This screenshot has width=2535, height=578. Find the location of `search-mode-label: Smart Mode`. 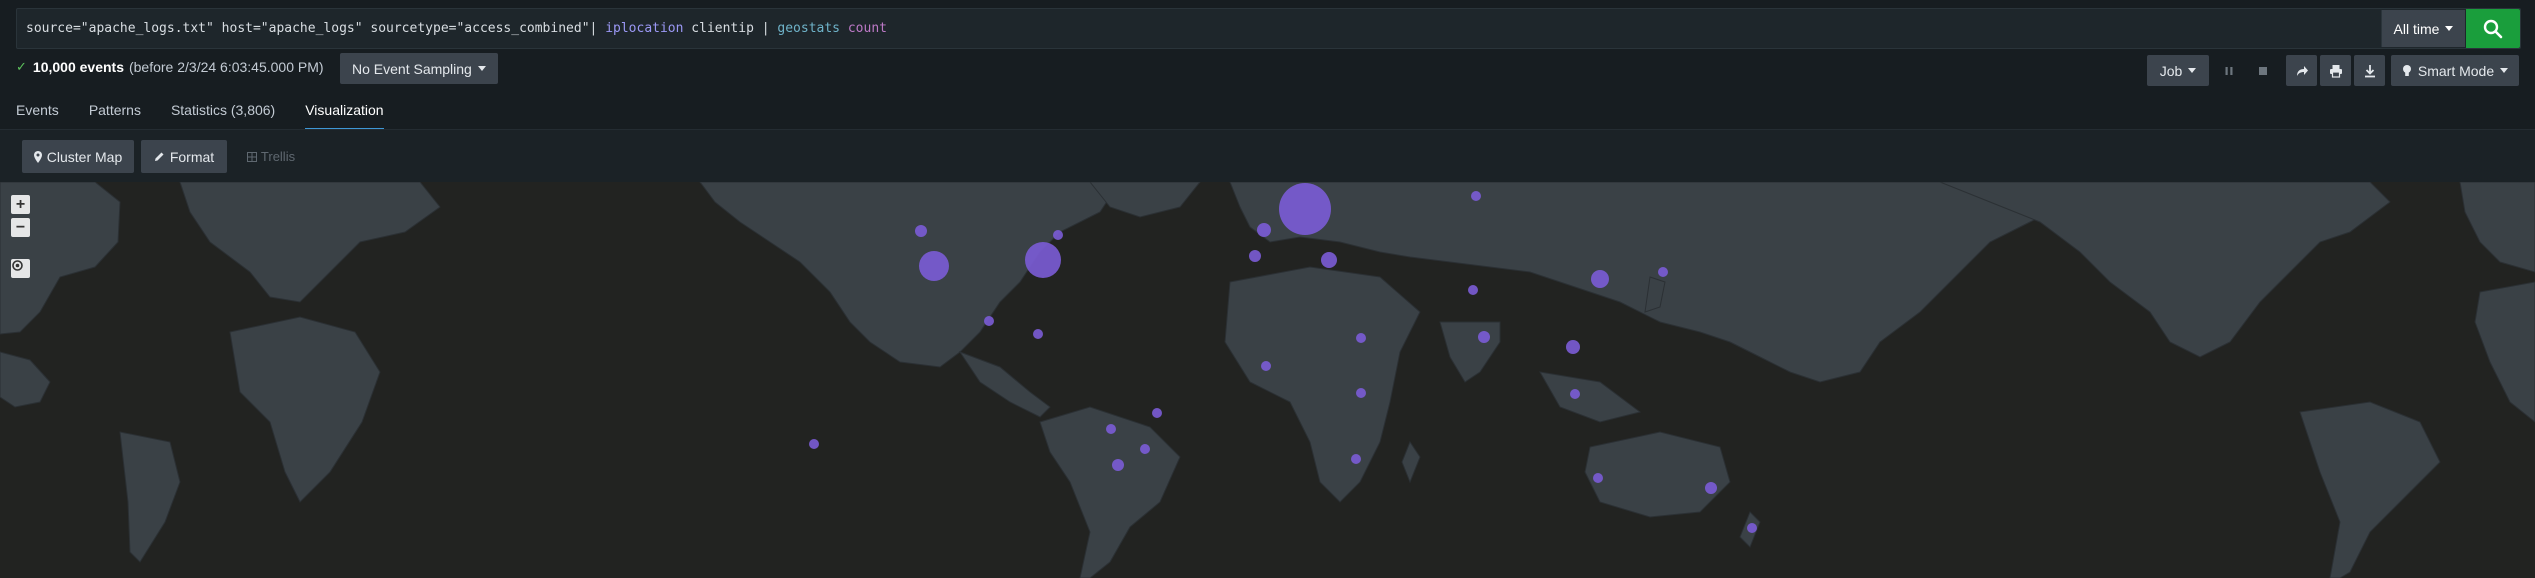

search-mode-label: Smart Mode is located at coordinates (2456, 70).